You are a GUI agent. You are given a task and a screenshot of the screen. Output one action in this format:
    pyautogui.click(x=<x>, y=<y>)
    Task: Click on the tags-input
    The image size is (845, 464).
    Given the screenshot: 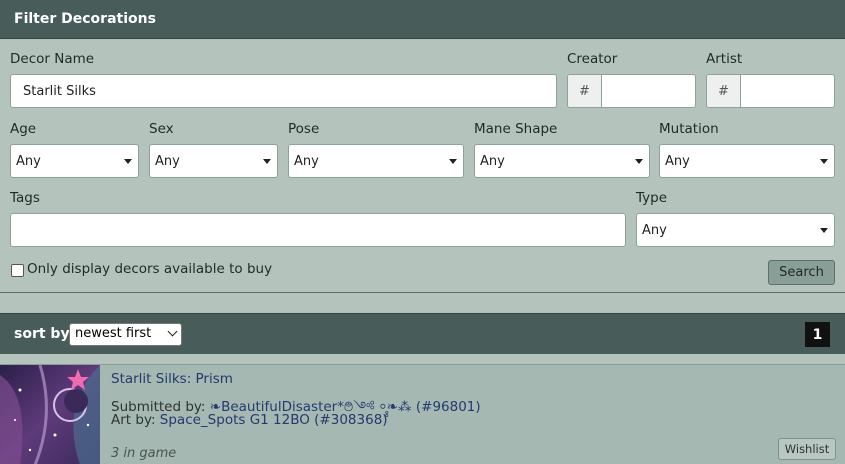 What is the action you would take?
    pyautogui.click(x=318, y=230)
    